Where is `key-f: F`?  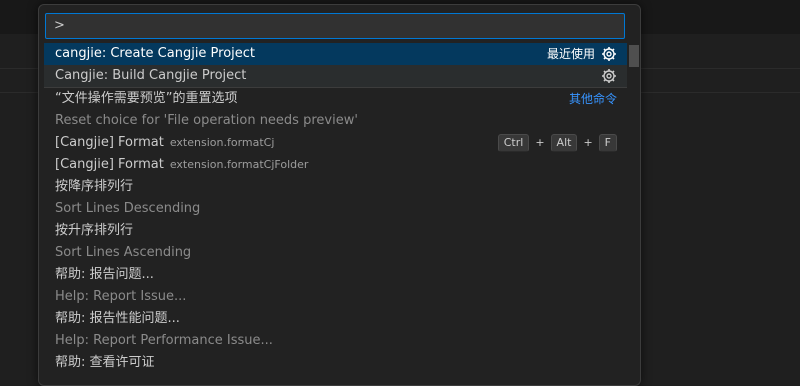 key-f: F is located at coordinates (607, 143).